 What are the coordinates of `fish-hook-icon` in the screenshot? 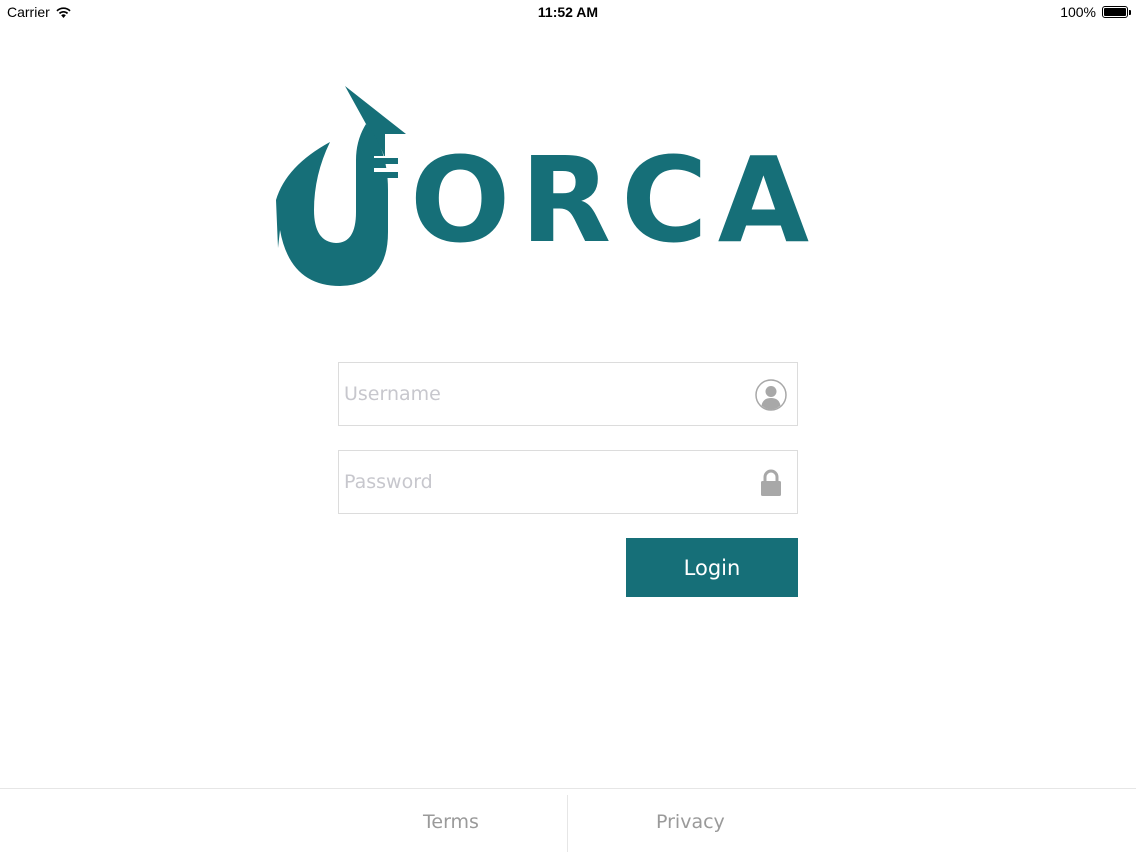 It's located at (341, 186).